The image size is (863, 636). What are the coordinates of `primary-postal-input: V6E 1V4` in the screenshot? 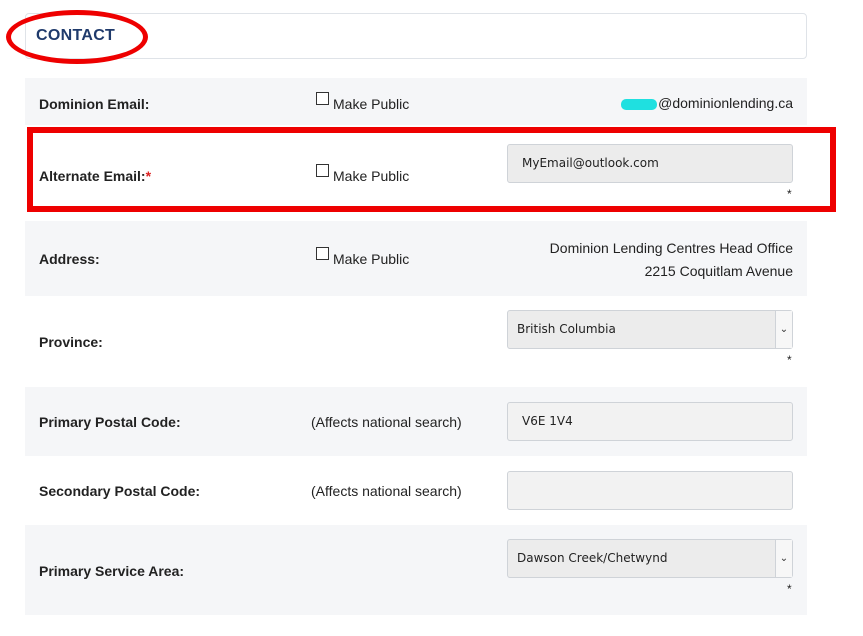 It's located at (650, 421).